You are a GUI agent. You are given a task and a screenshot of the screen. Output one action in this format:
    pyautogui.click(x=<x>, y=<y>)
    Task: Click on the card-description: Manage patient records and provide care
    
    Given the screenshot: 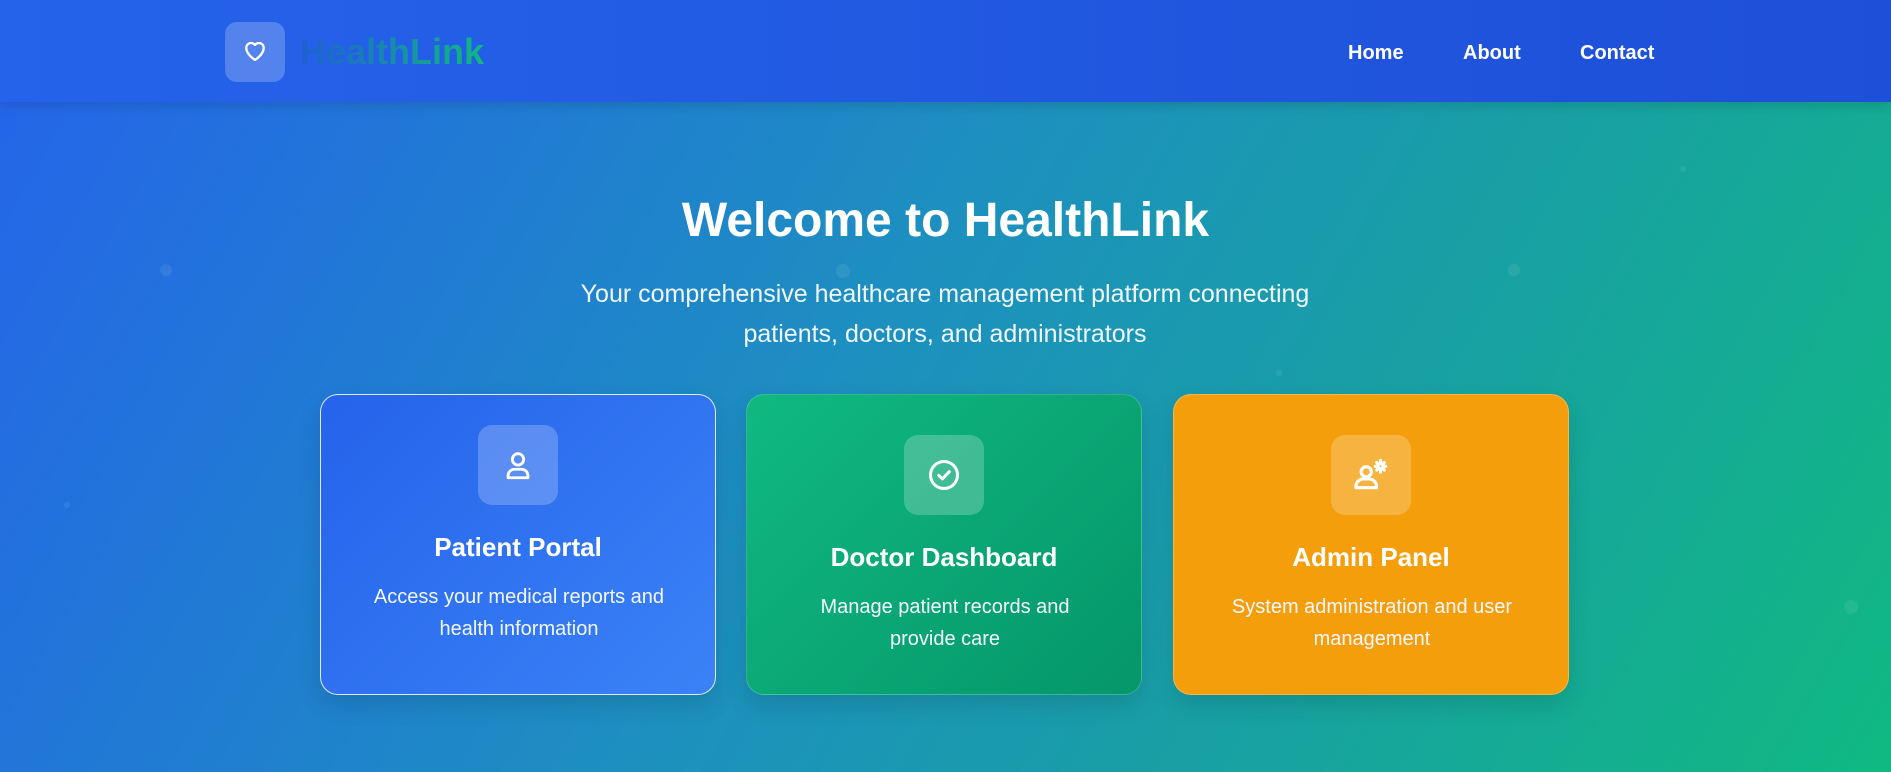 What is the action you would take?
    pyautogui.click(x=945, y=623)
    